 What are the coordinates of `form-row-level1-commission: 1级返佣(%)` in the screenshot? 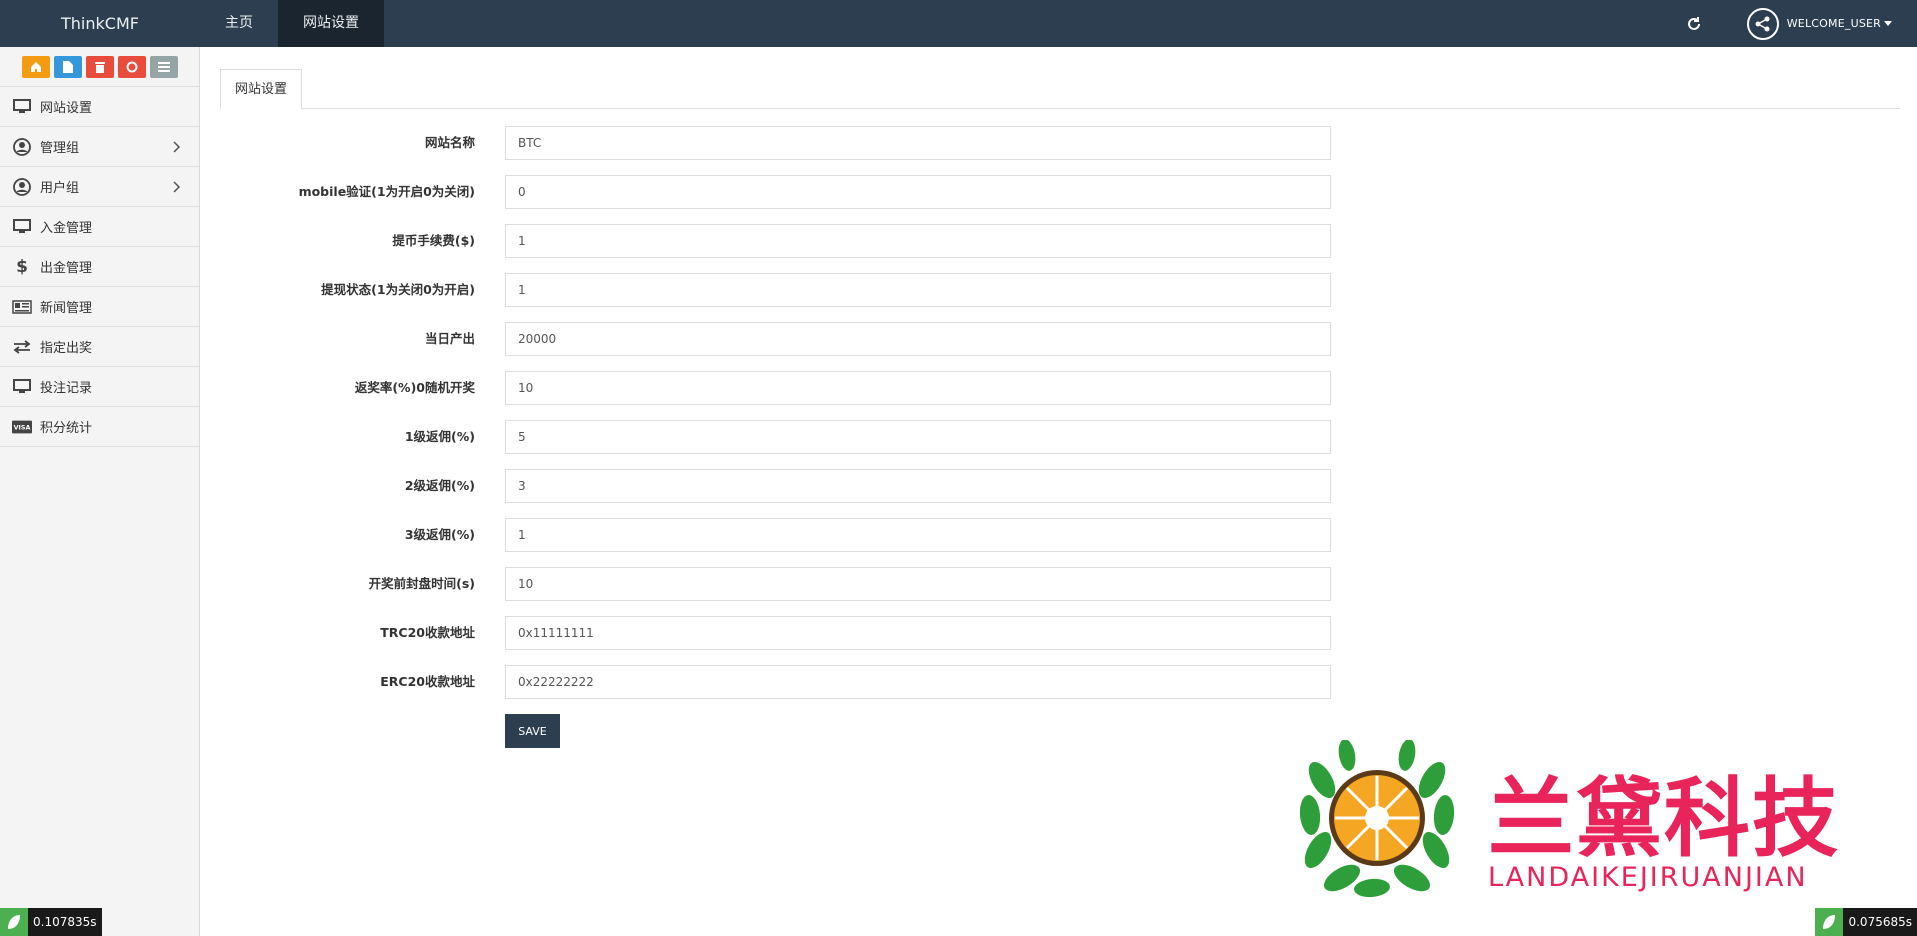 It's located at (780, 437).